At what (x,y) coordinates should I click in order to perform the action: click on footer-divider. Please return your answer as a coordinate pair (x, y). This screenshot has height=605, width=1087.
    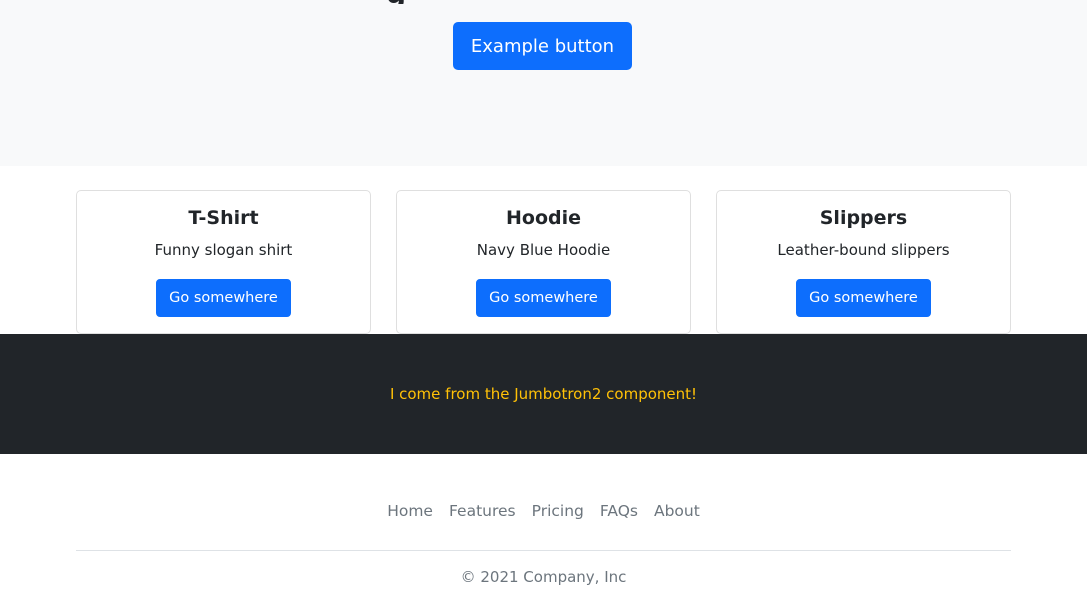
    Looking at the image, I should click on (543, 550).